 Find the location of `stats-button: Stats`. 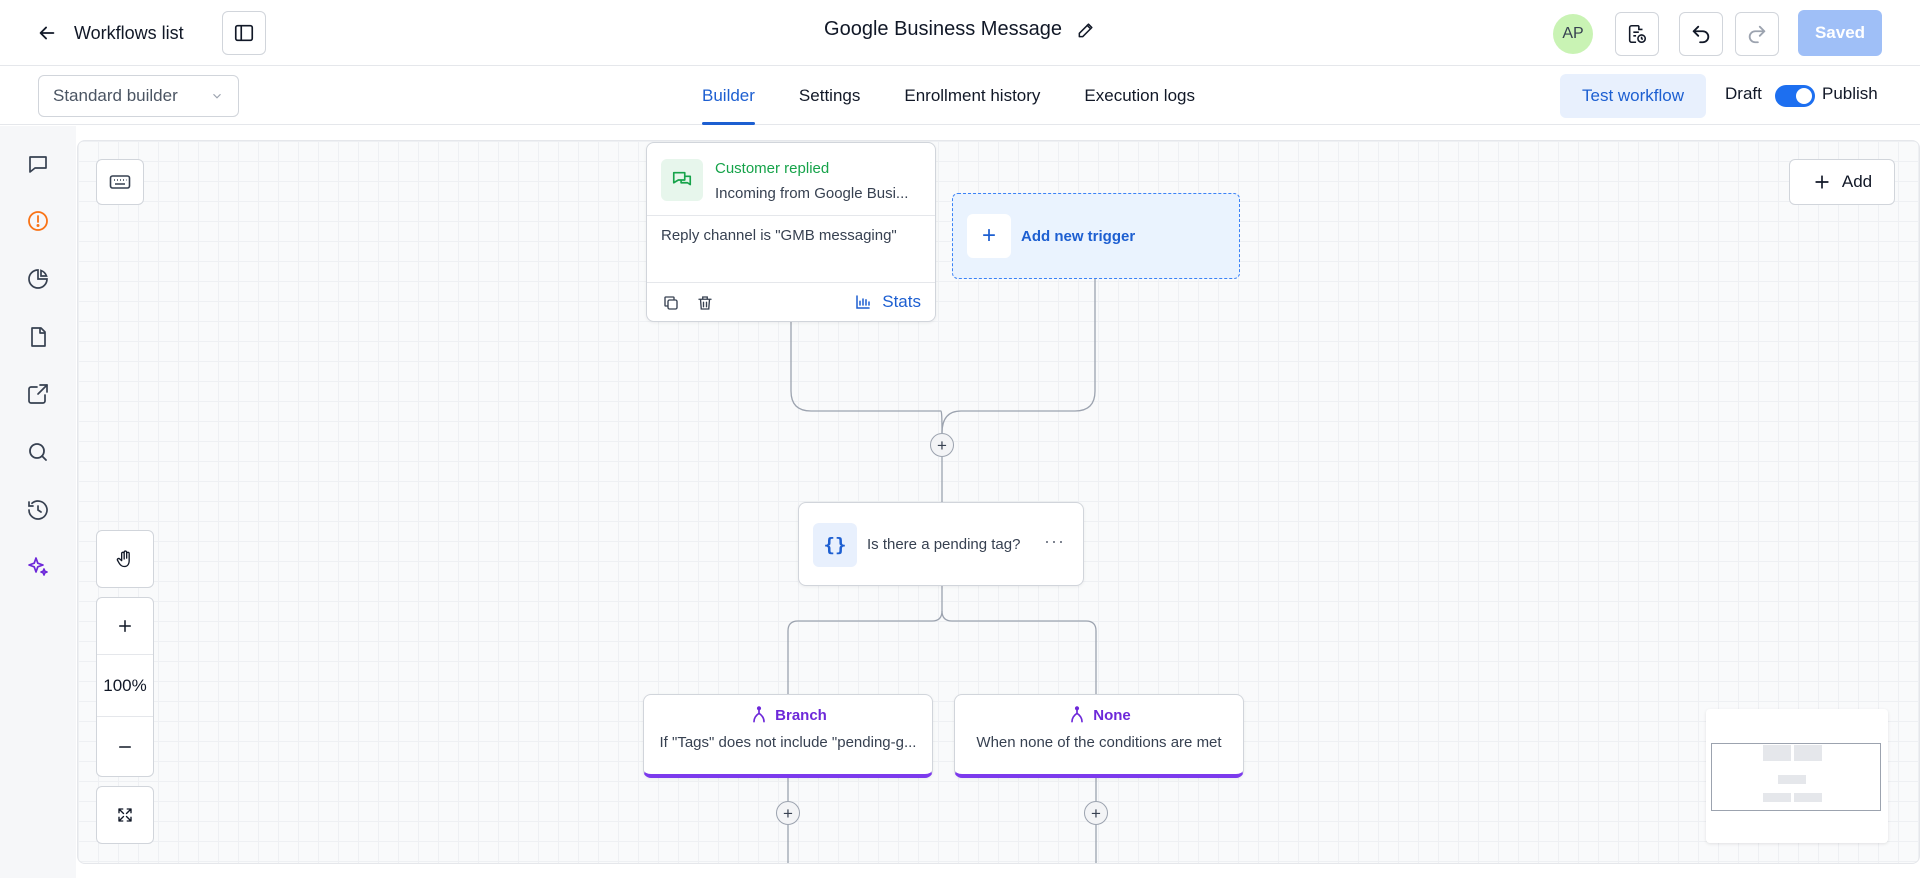

stats-button: Stats is located at coordinates (887, 302).